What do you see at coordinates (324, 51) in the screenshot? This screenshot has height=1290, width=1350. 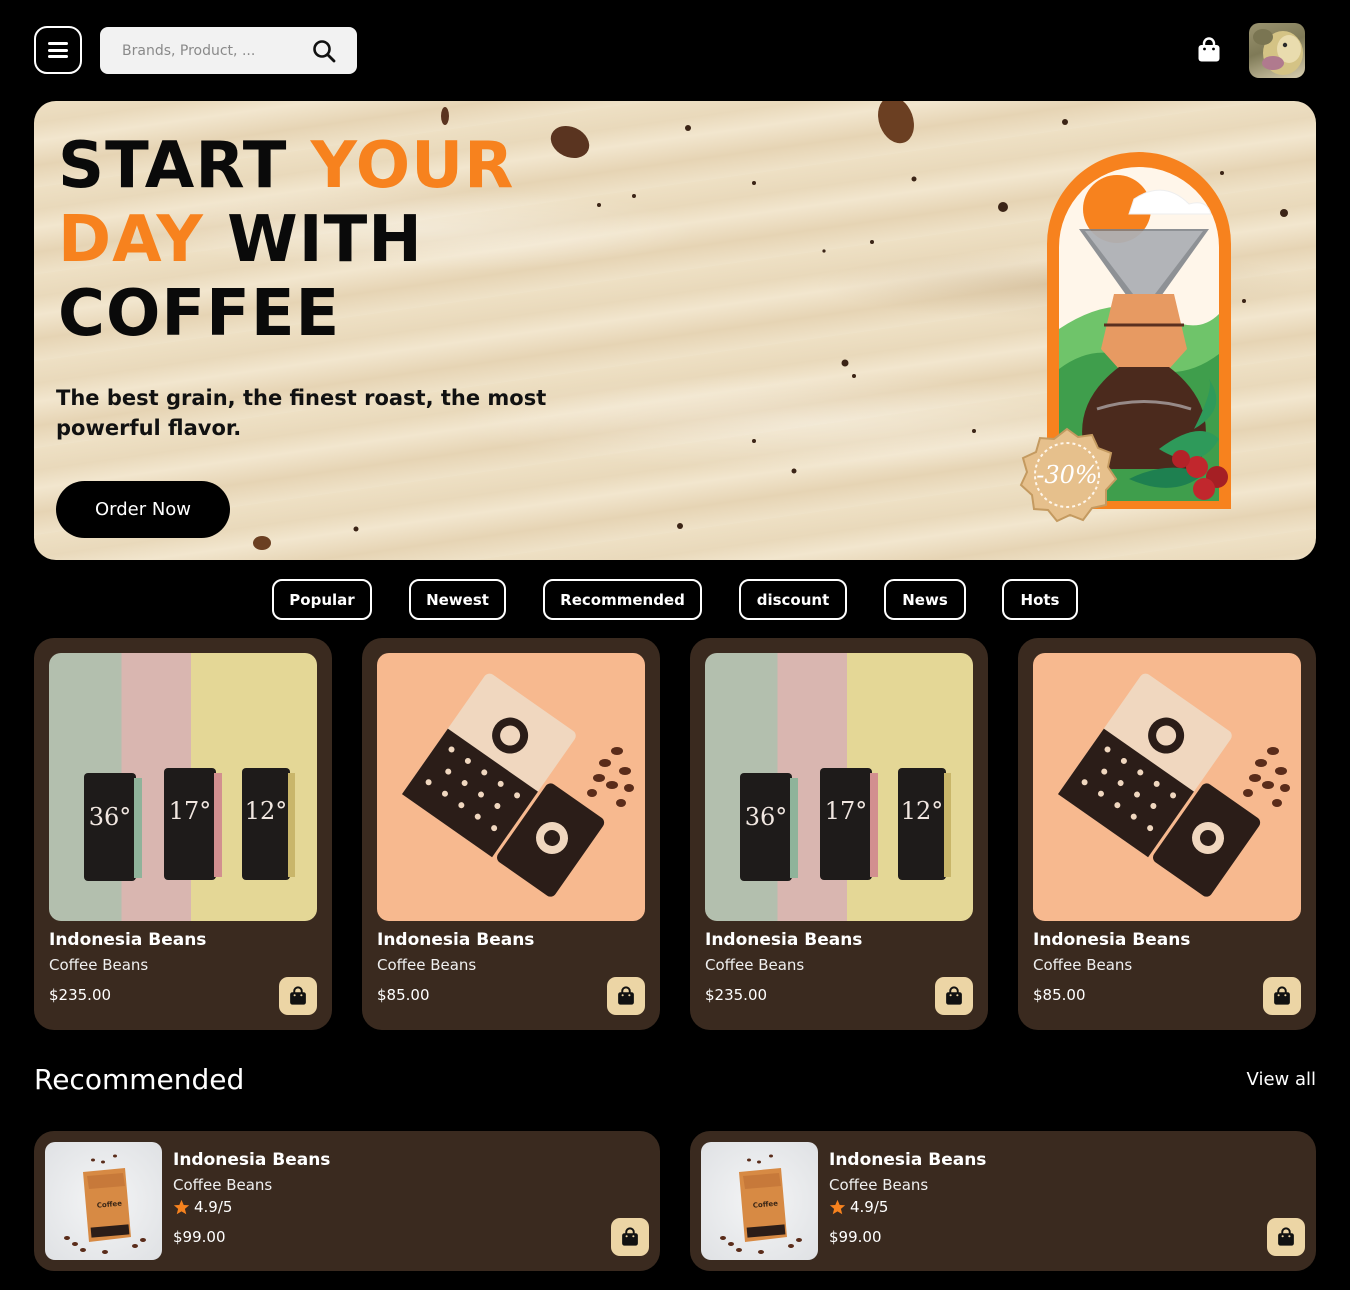 I see `search-icon` at bounding box center [324, 51].